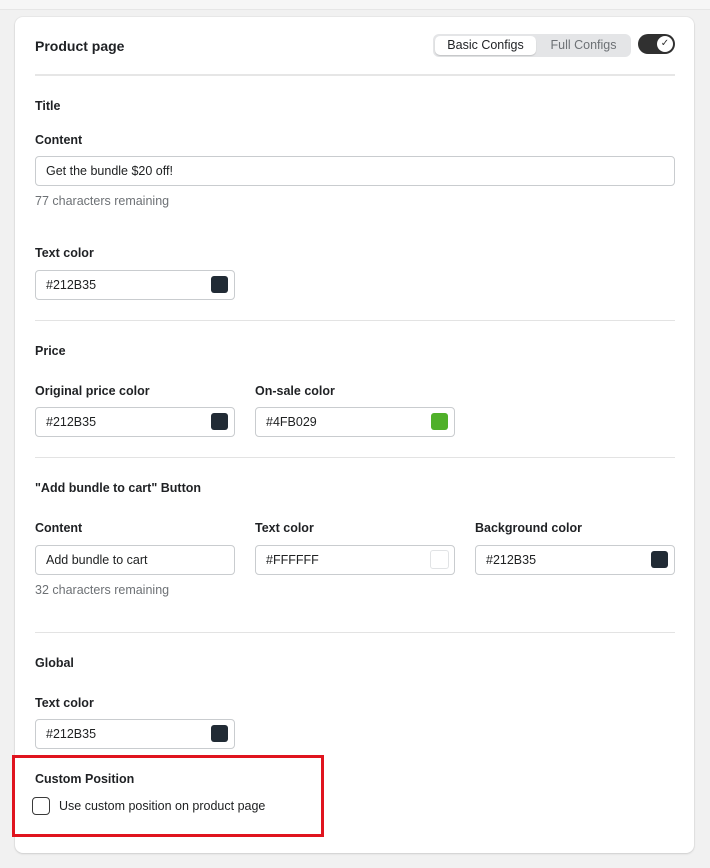 The image size is (710, 868). What do you see at coordinates (71, 734) in the screenshot?
I see `global-text-color-value: #212B35` at bounding box center [71, 734].